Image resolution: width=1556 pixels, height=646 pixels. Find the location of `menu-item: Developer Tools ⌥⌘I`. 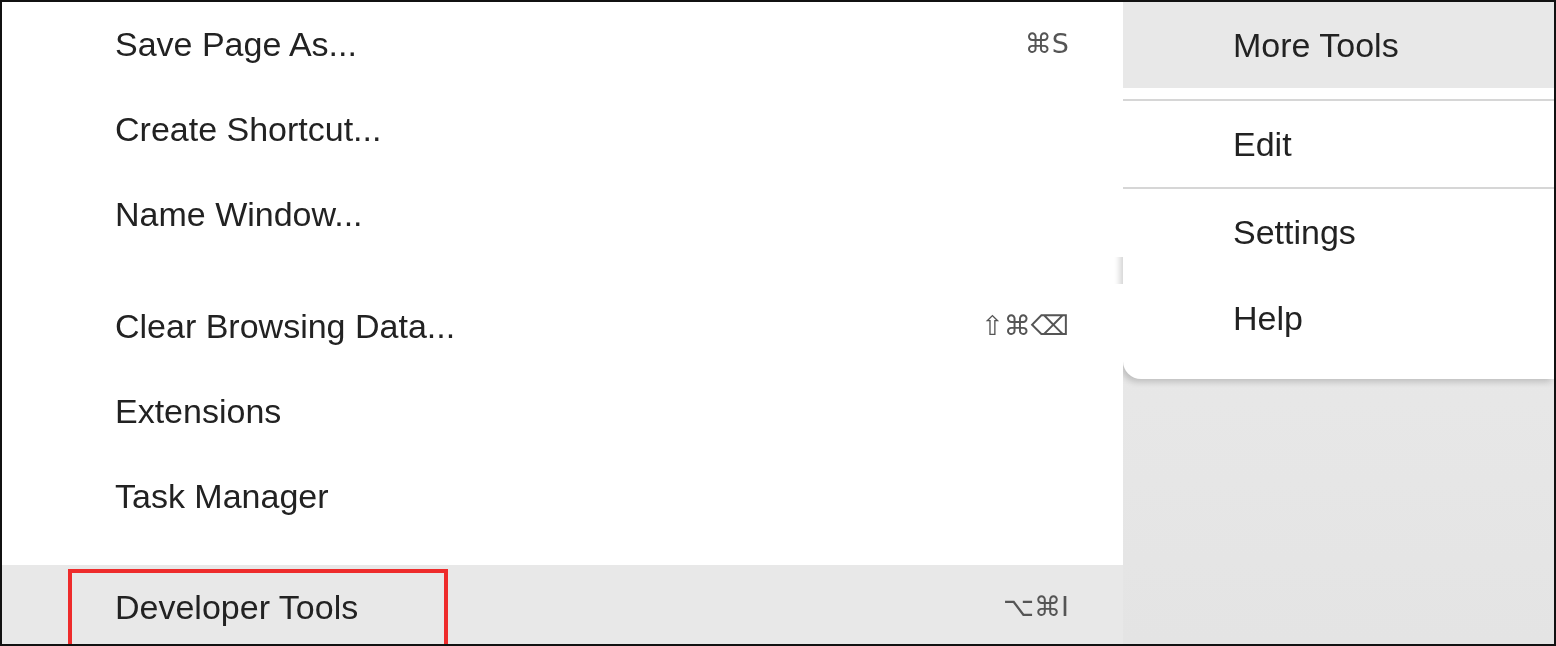

menu-item: Developer Tools ⌥⌘I is located at coordinates (562, 604).